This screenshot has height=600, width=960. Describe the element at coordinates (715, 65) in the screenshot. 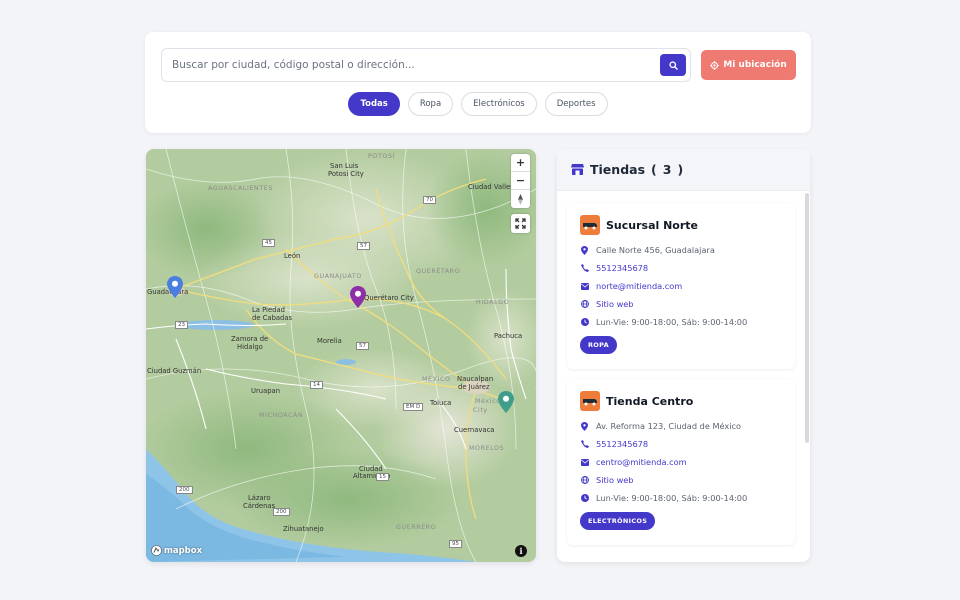

I see `crosshair-icon` at that location.